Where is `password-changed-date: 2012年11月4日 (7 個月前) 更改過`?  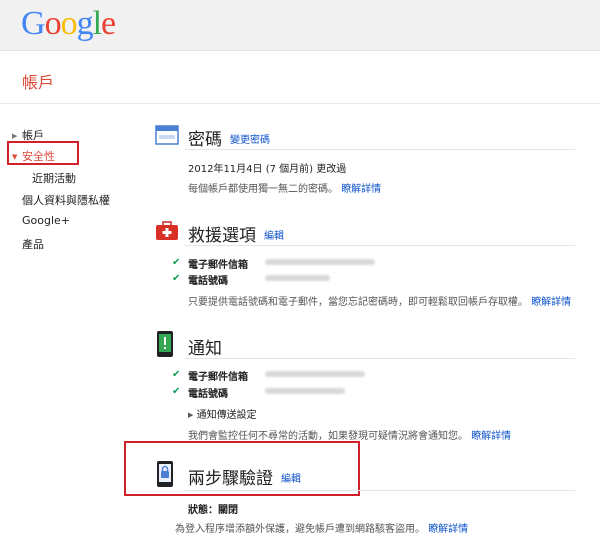 password-changed-date: 2012年11月4日 (7 個月前) 更改過 is located at coordinates (267, 169).